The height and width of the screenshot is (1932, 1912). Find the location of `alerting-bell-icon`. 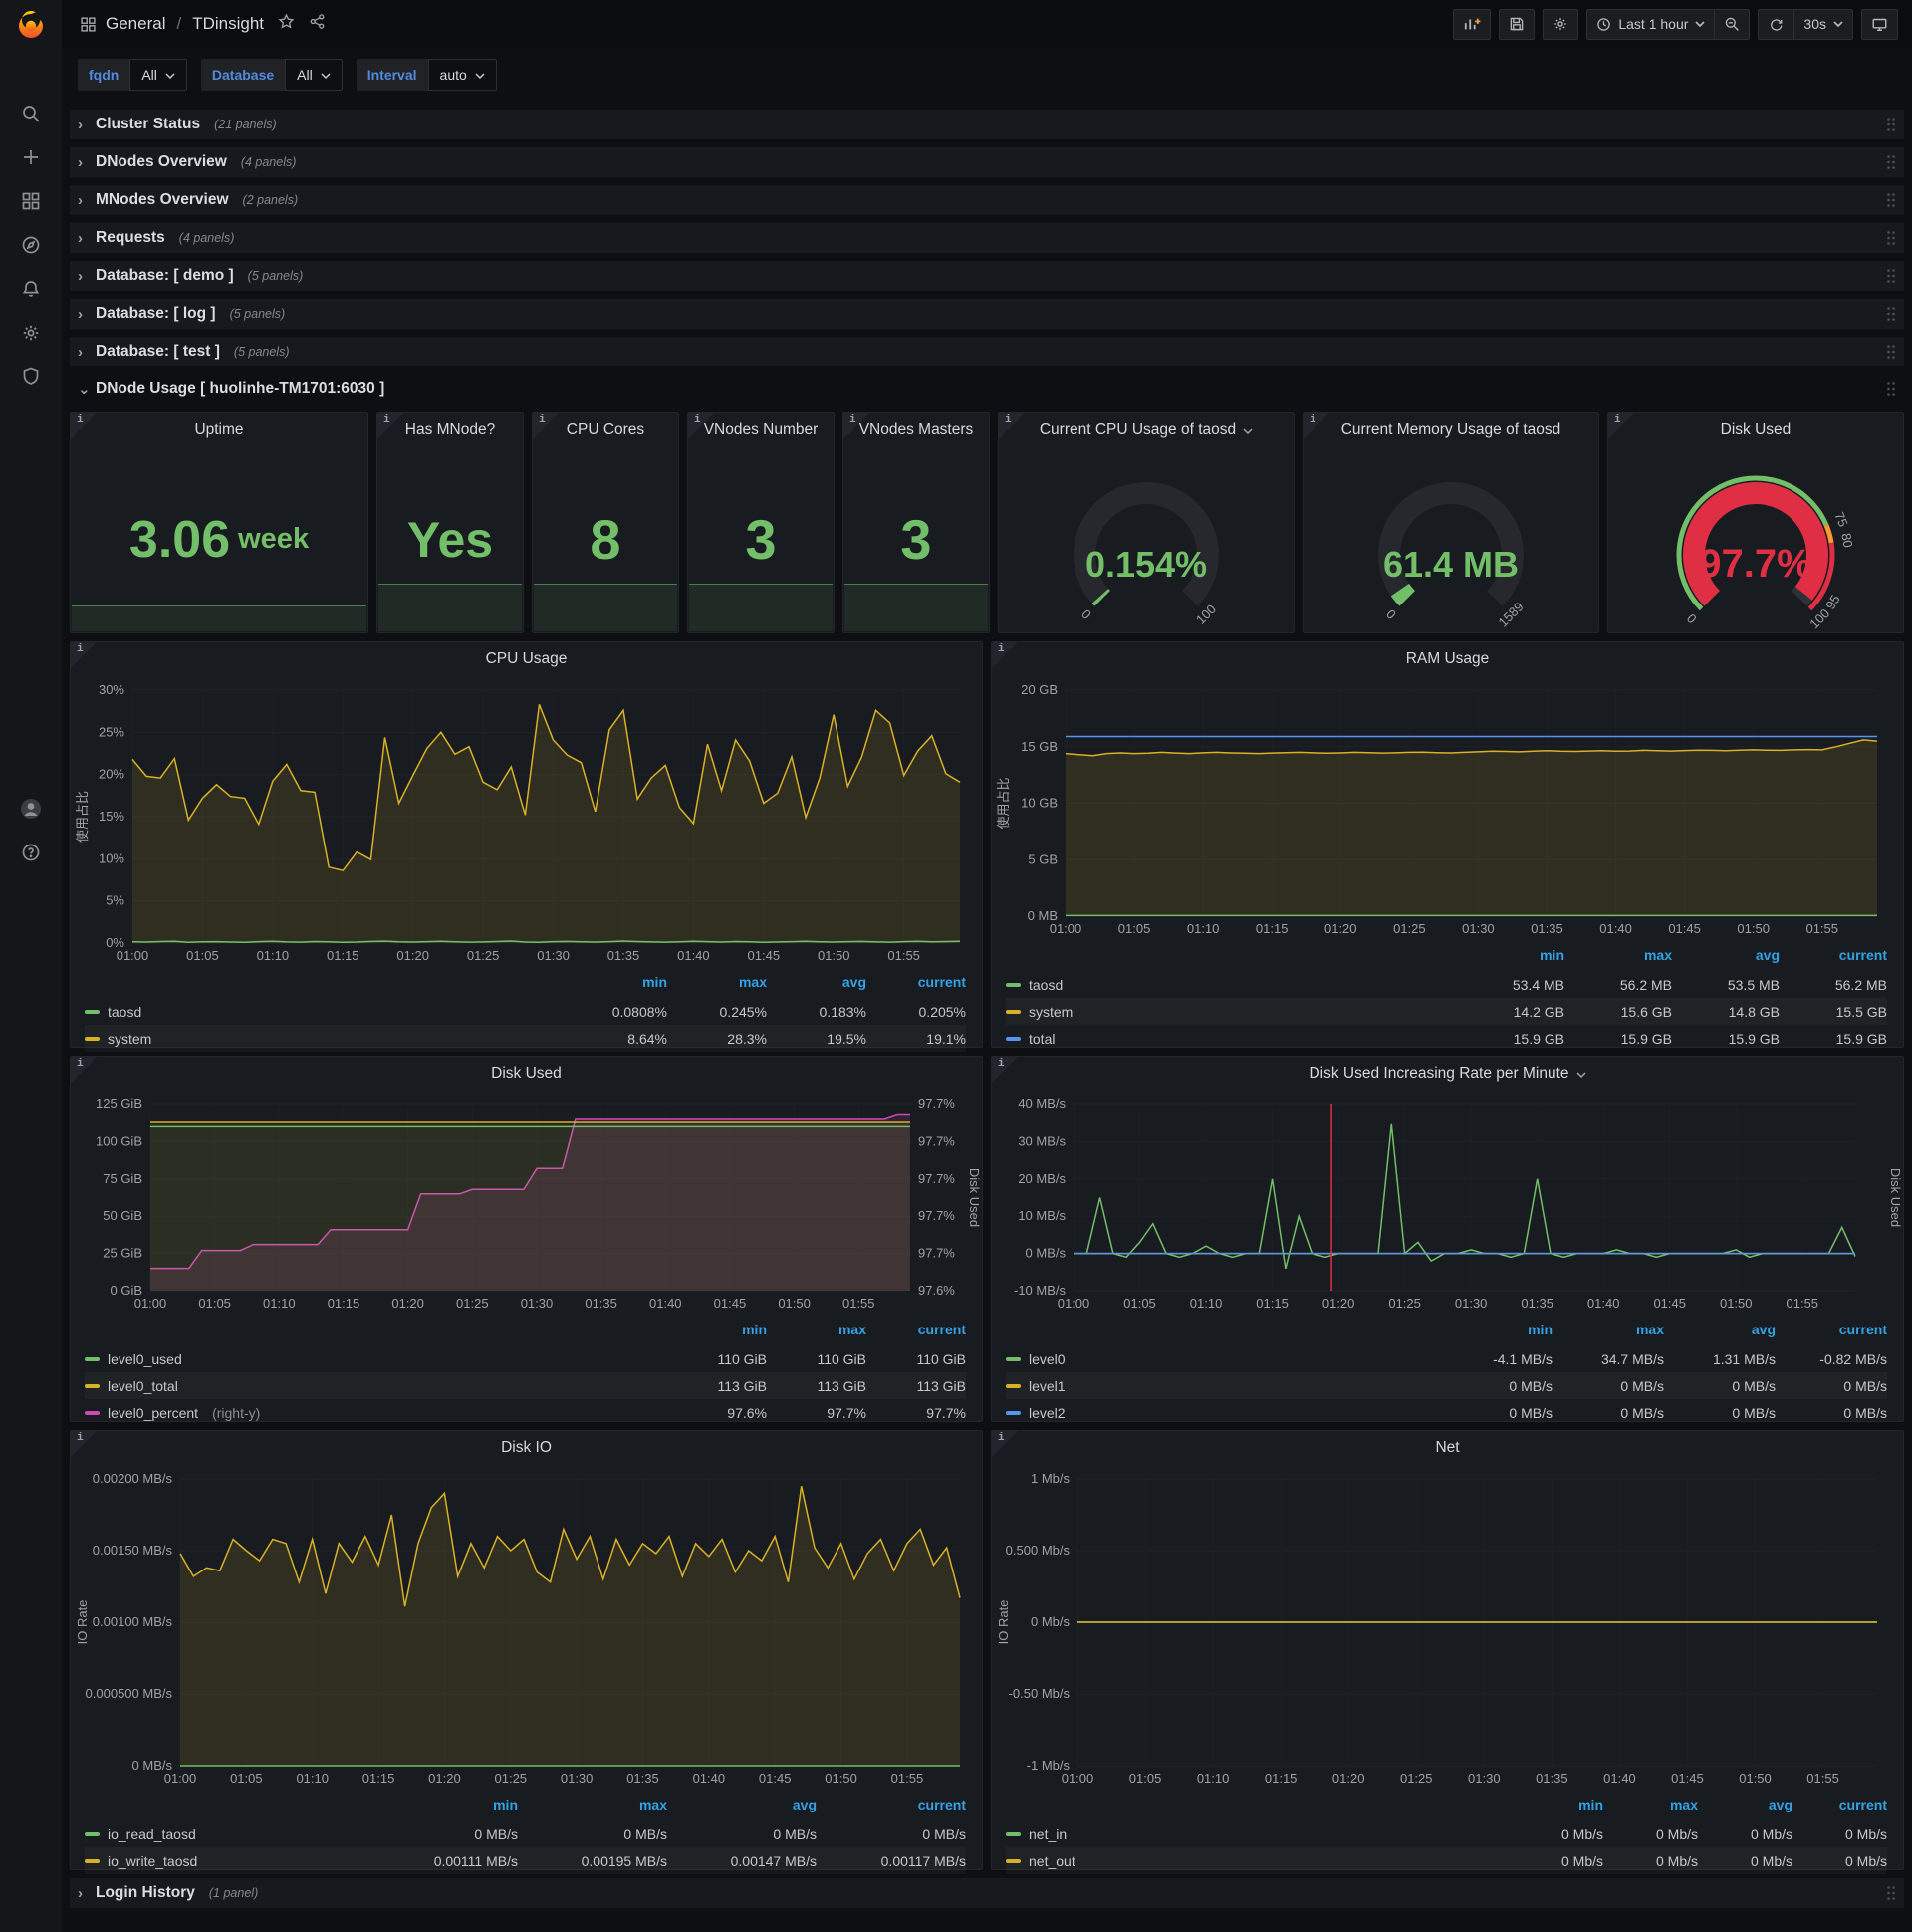

alerting-bell-icon is located at coordinates (31, 289).